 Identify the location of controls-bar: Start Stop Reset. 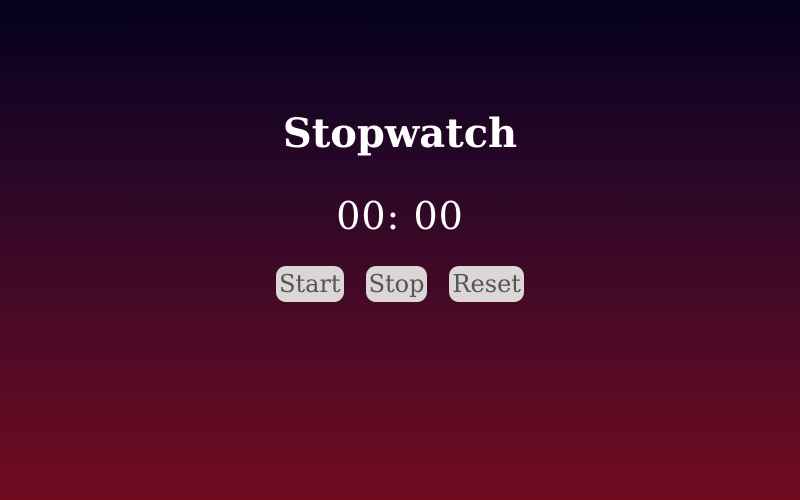
(400, 284).